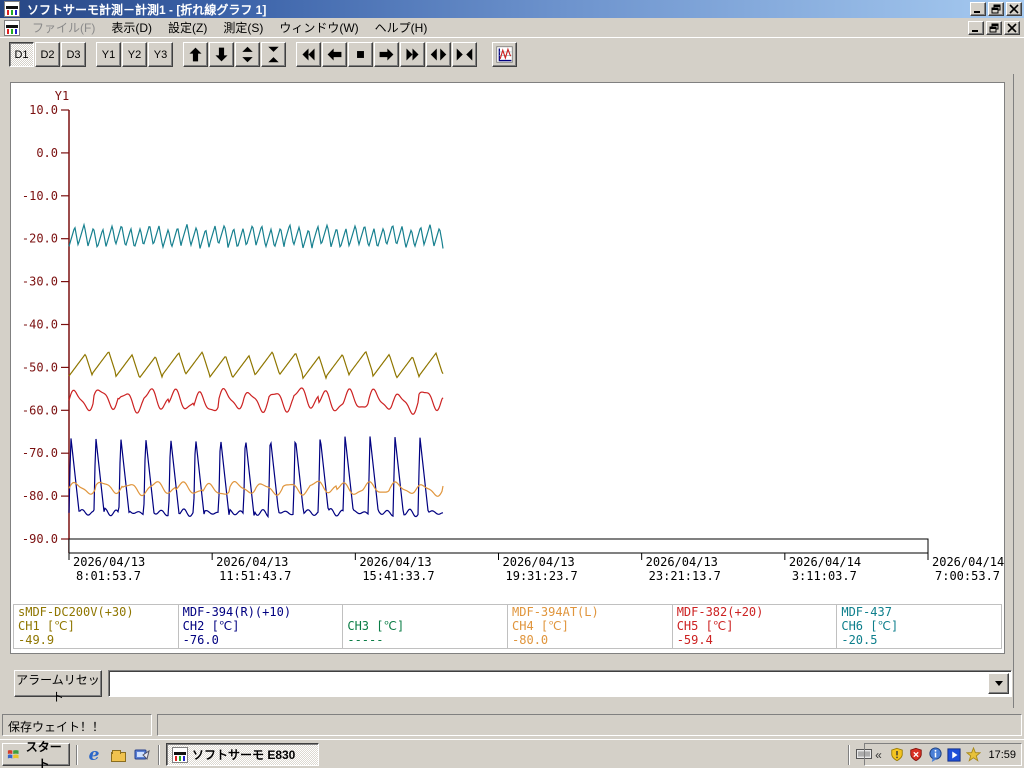 This screenshot has width=1024, height=768. I want to click on media-play-icon, so click(954, 755).